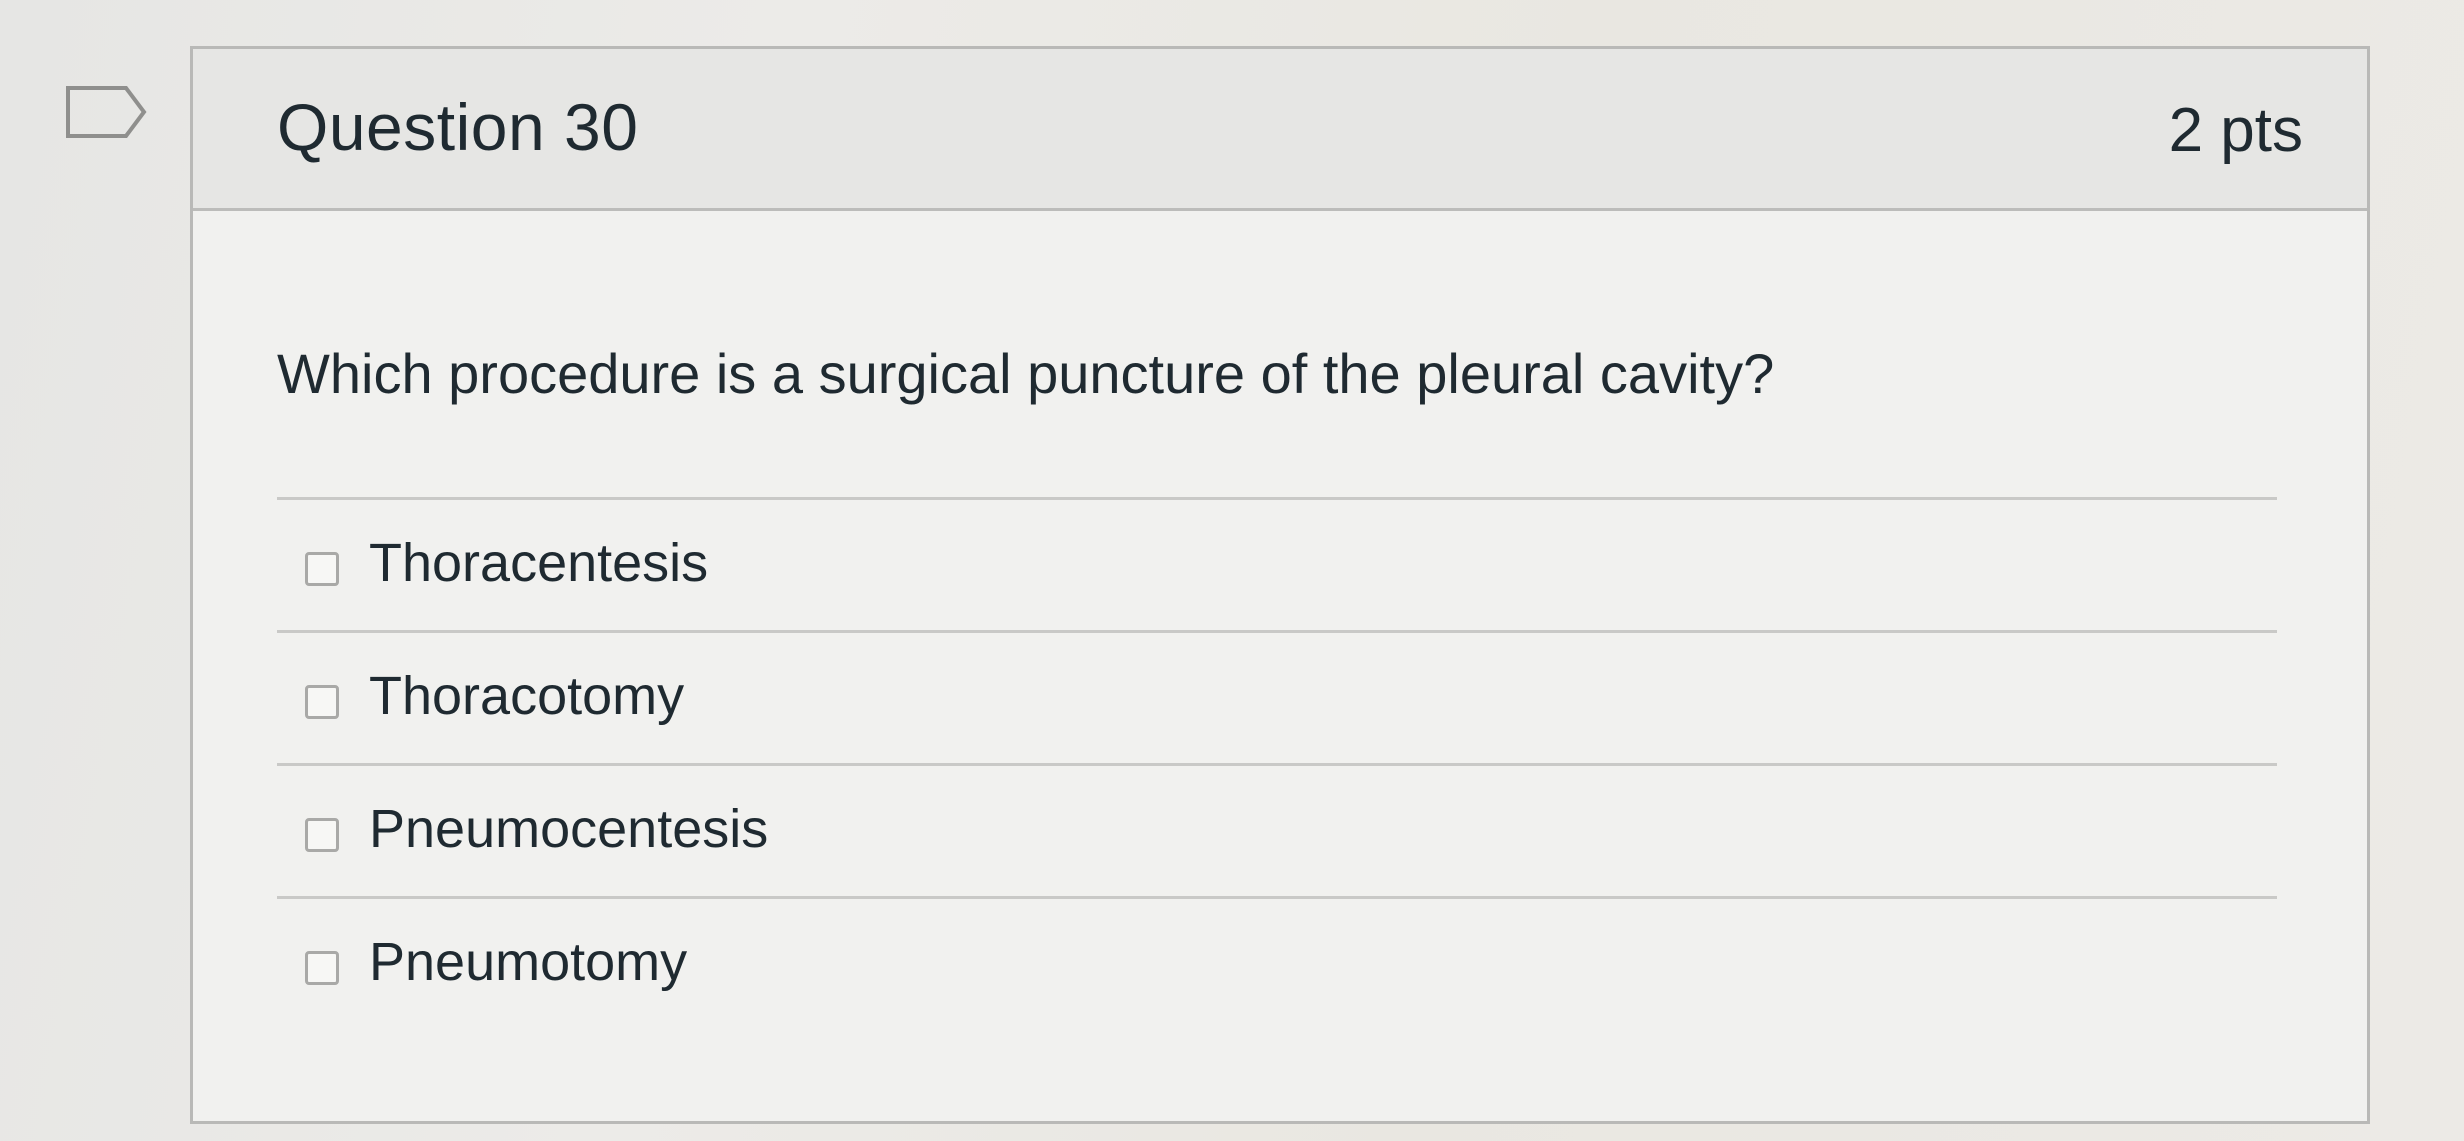 The width and height of the screenshot is (2464, 1141). Describe the element at coordinates (458, 127) in the screenshot. I see `question-title: Question 30` at that location.